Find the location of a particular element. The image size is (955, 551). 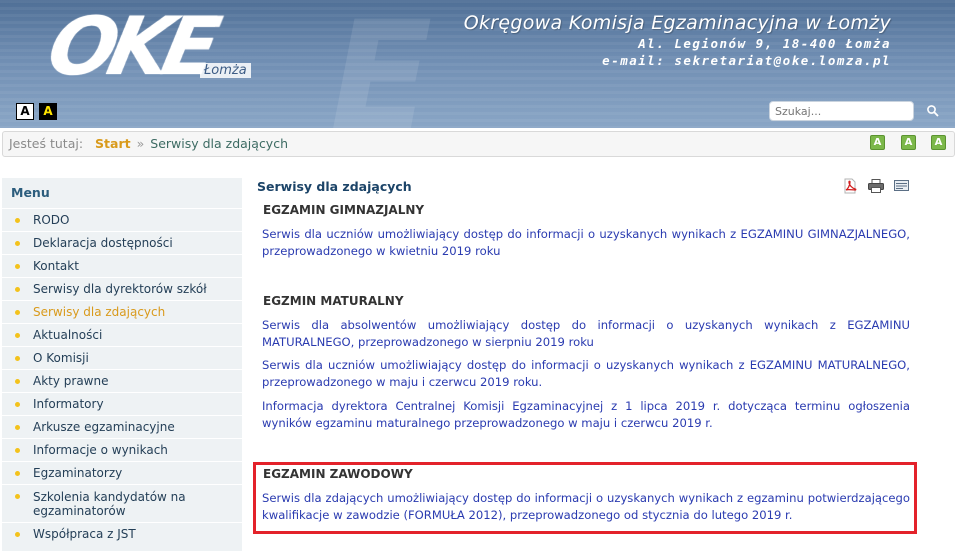

header-watermark: E is located at coordinates (381, 64).